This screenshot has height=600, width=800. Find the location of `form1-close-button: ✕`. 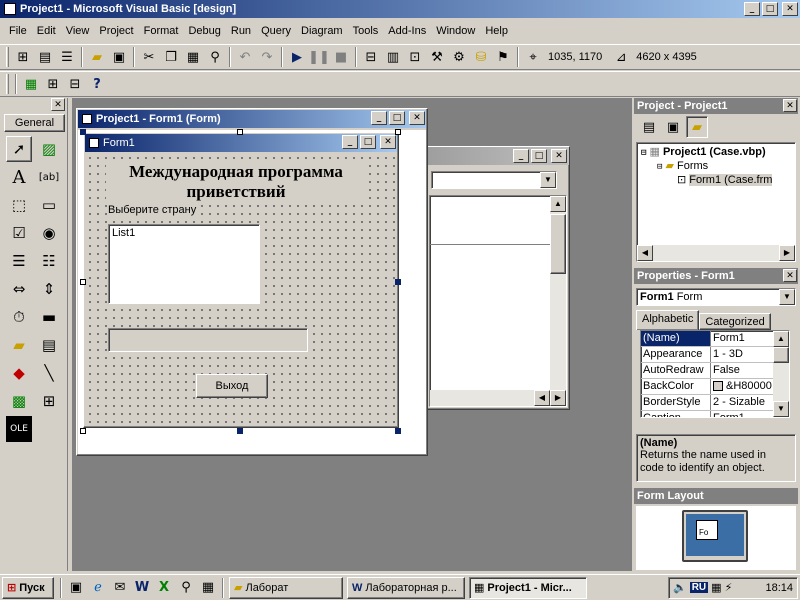

form1-close-button: ✕ is located at coordinates (388, 142).